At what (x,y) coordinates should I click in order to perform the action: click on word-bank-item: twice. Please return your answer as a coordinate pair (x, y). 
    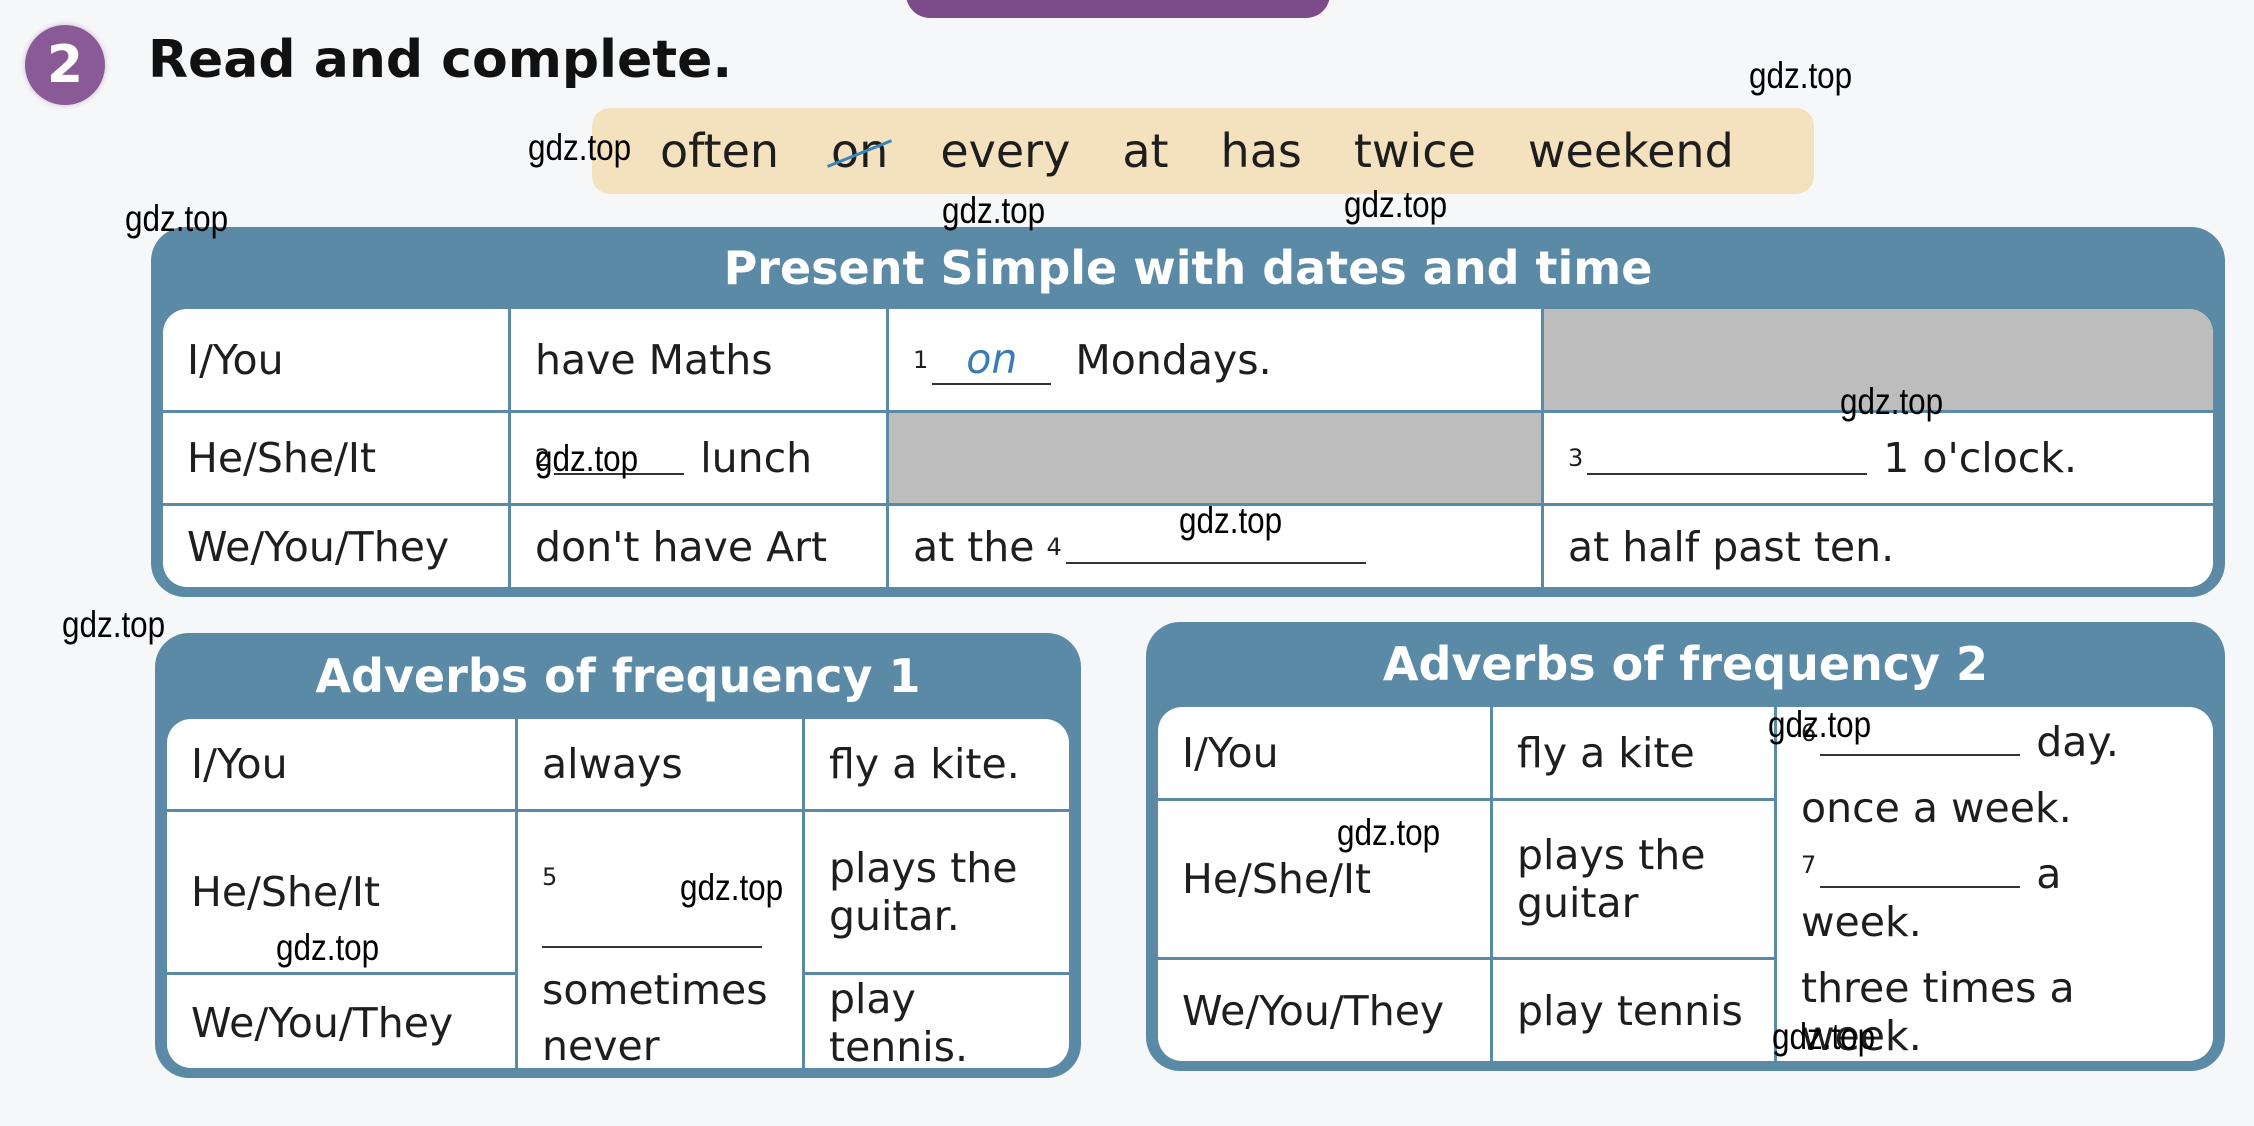
    Looking at the image, I should click on (1414, 151).